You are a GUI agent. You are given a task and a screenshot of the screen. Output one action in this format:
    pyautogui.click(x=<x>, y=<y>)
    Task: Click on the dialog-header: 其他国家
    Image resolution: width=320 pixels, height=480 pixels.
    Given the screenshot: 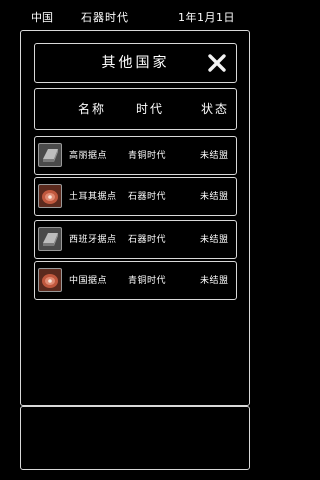 What is the action you would take?
    pyautogui.click(x=135, y=63)
    